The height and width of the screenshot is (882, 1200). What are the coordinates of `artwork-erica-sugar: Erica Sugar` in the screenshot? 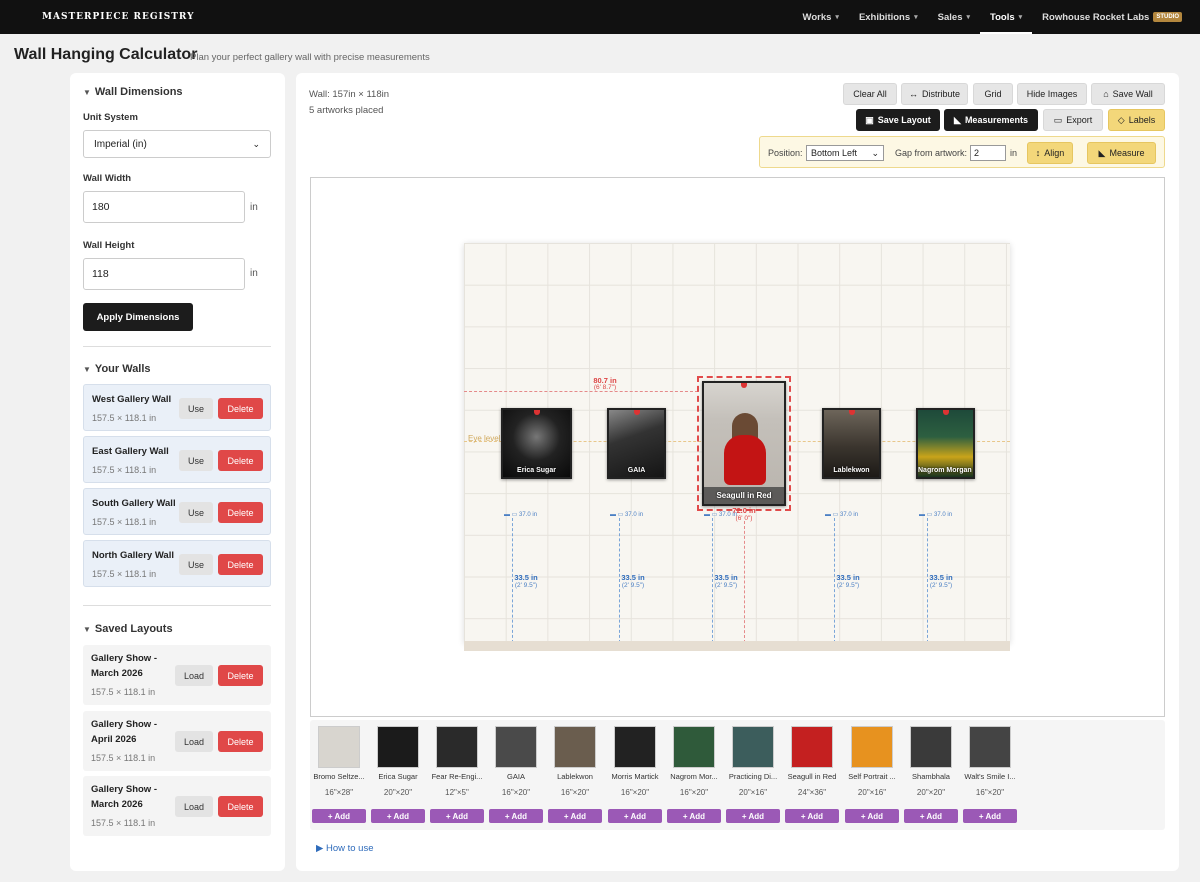 It's located at (536, 443).